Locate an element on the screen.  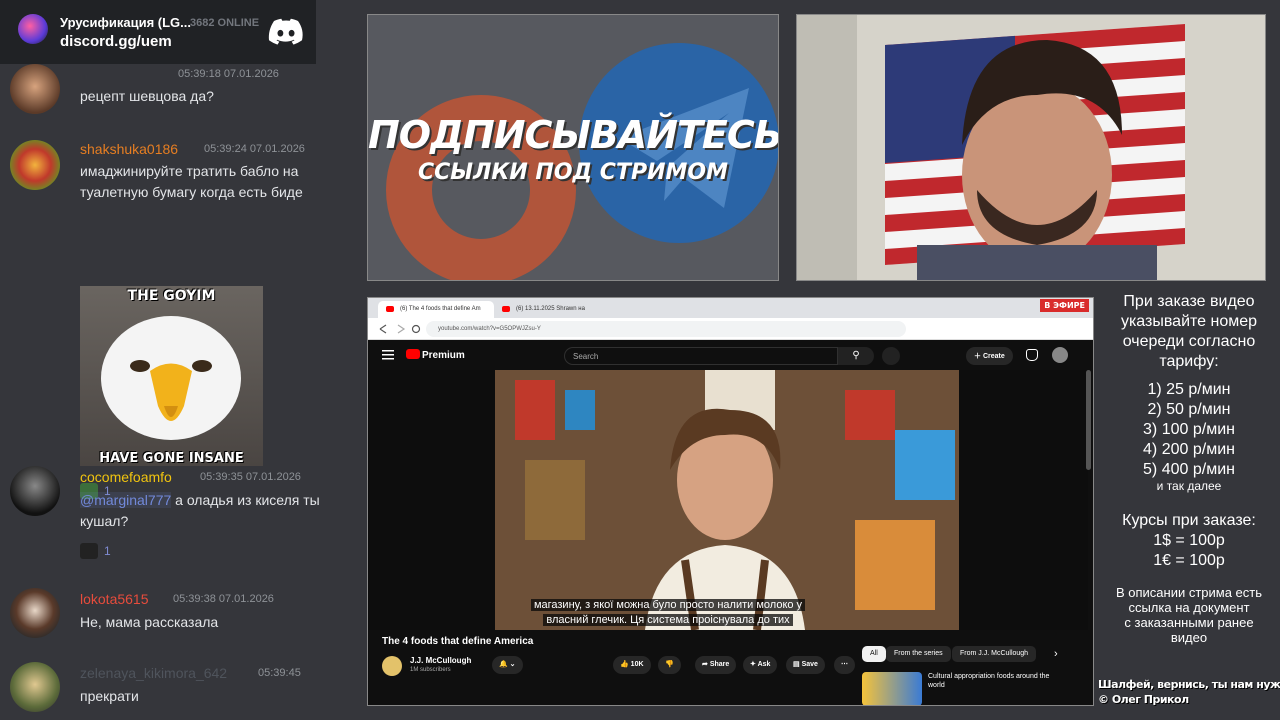
create-button: ＋ Create is located at coordinates (989, 356).